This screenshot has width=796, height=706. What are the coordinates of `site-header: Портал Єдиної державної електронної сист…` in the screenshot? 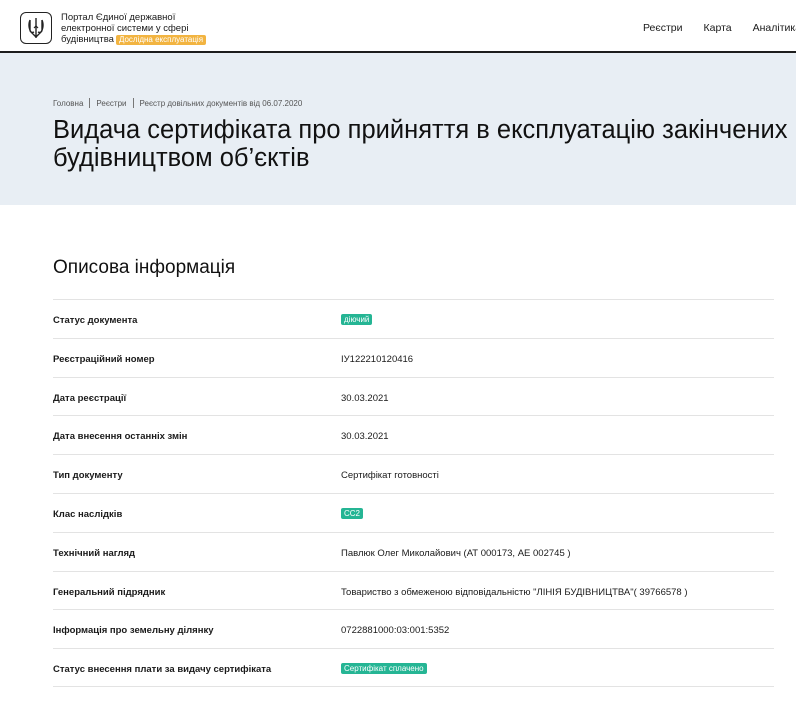 It's located at (398, 26).